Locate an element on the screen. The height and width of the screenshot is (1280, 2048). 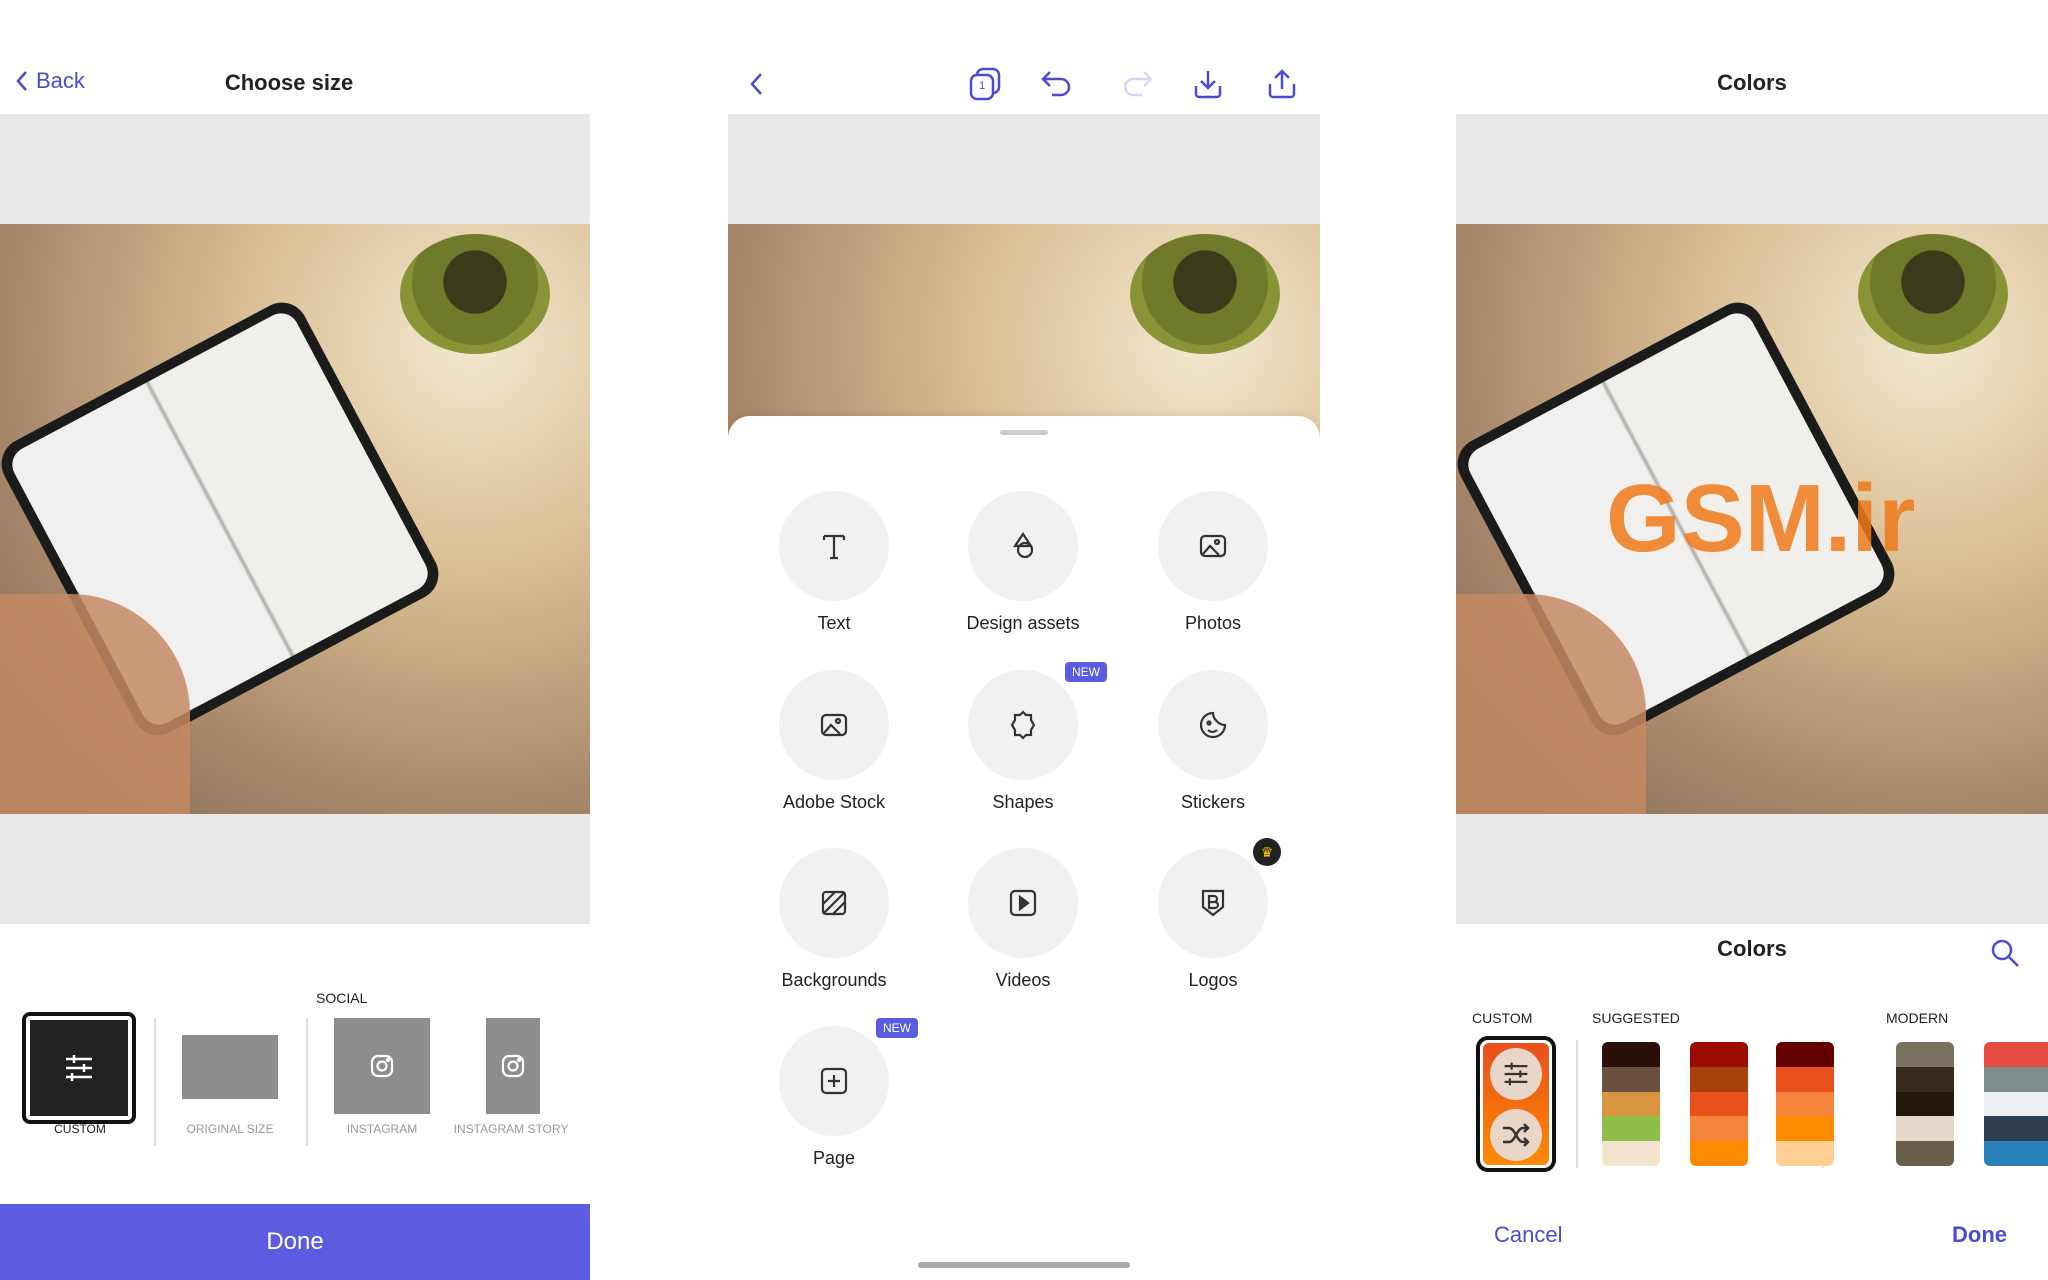
redo-icon is located at coordinates (1138, 84).